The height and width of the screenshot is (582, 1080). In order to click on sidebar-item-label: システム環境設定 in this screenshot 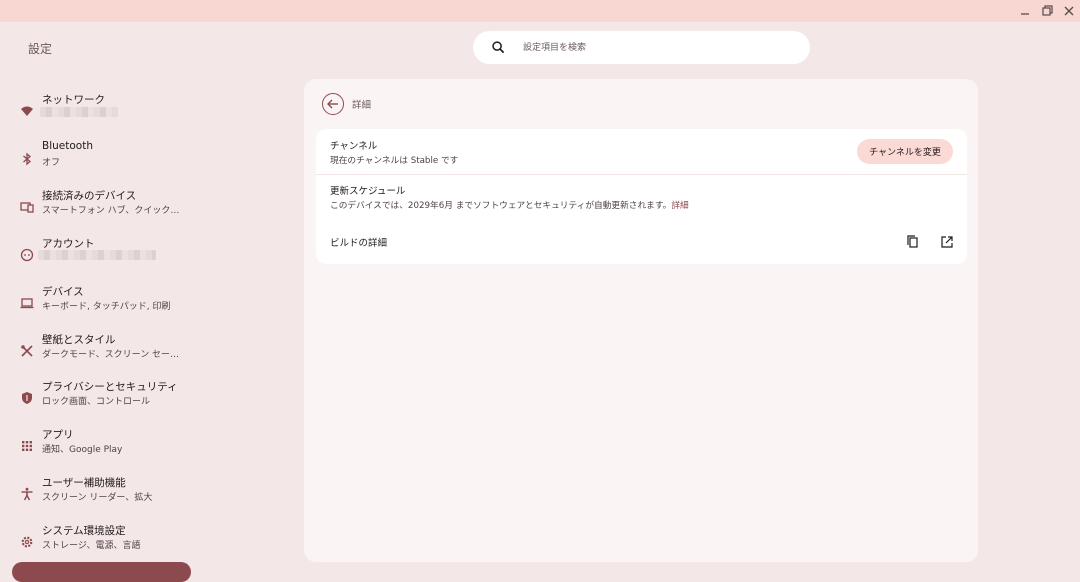, I will do `click(84, 531)`.